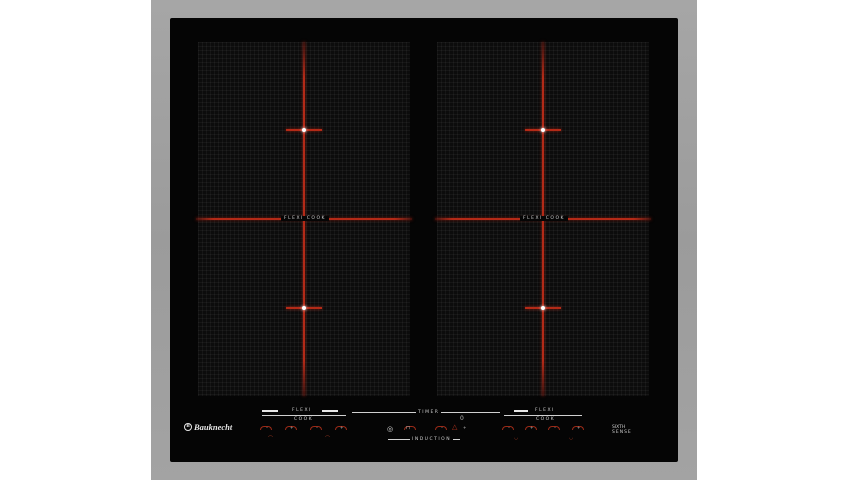 The image size is (848, 480). What do you see at coordinates (545, 410) in the screenshot?
I see `flexi-right-top-label: FLEXI` at bounding box center [545, 410].